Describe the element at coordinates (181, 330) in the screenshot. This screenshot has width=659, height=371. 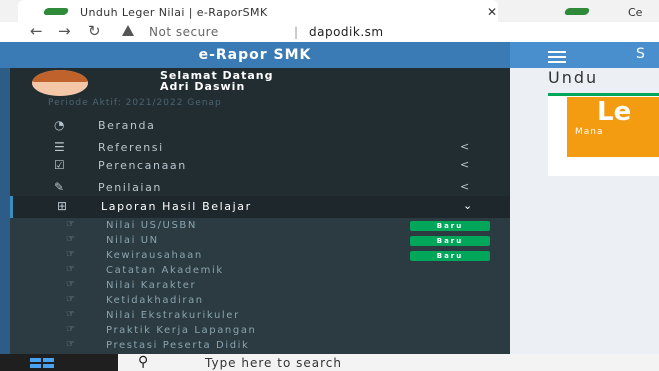
I see `submenu-item-label: Praktik Kerja Lapangan` at that location.